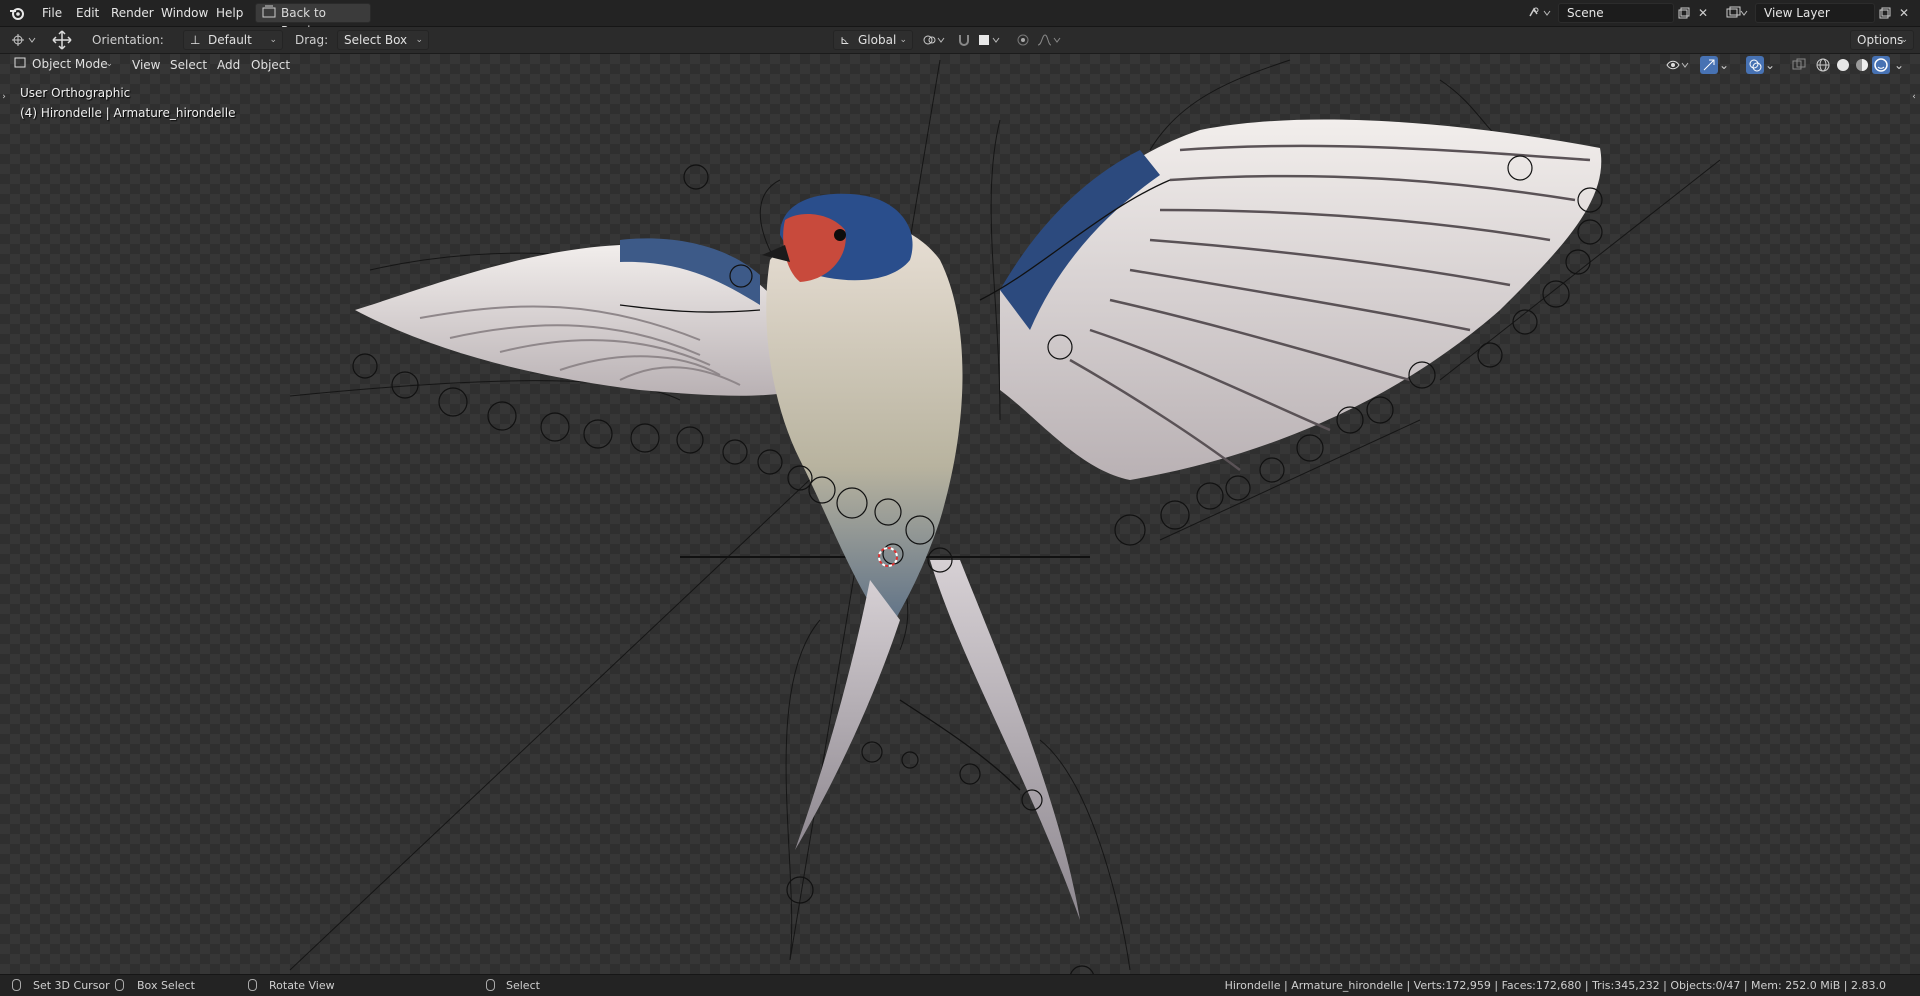 This screenshot has height=996, width=1920. What do you see at coordinates (184, 13) in the screenshot?
I see `menu-window: Window` at bounding box center [184, 13].